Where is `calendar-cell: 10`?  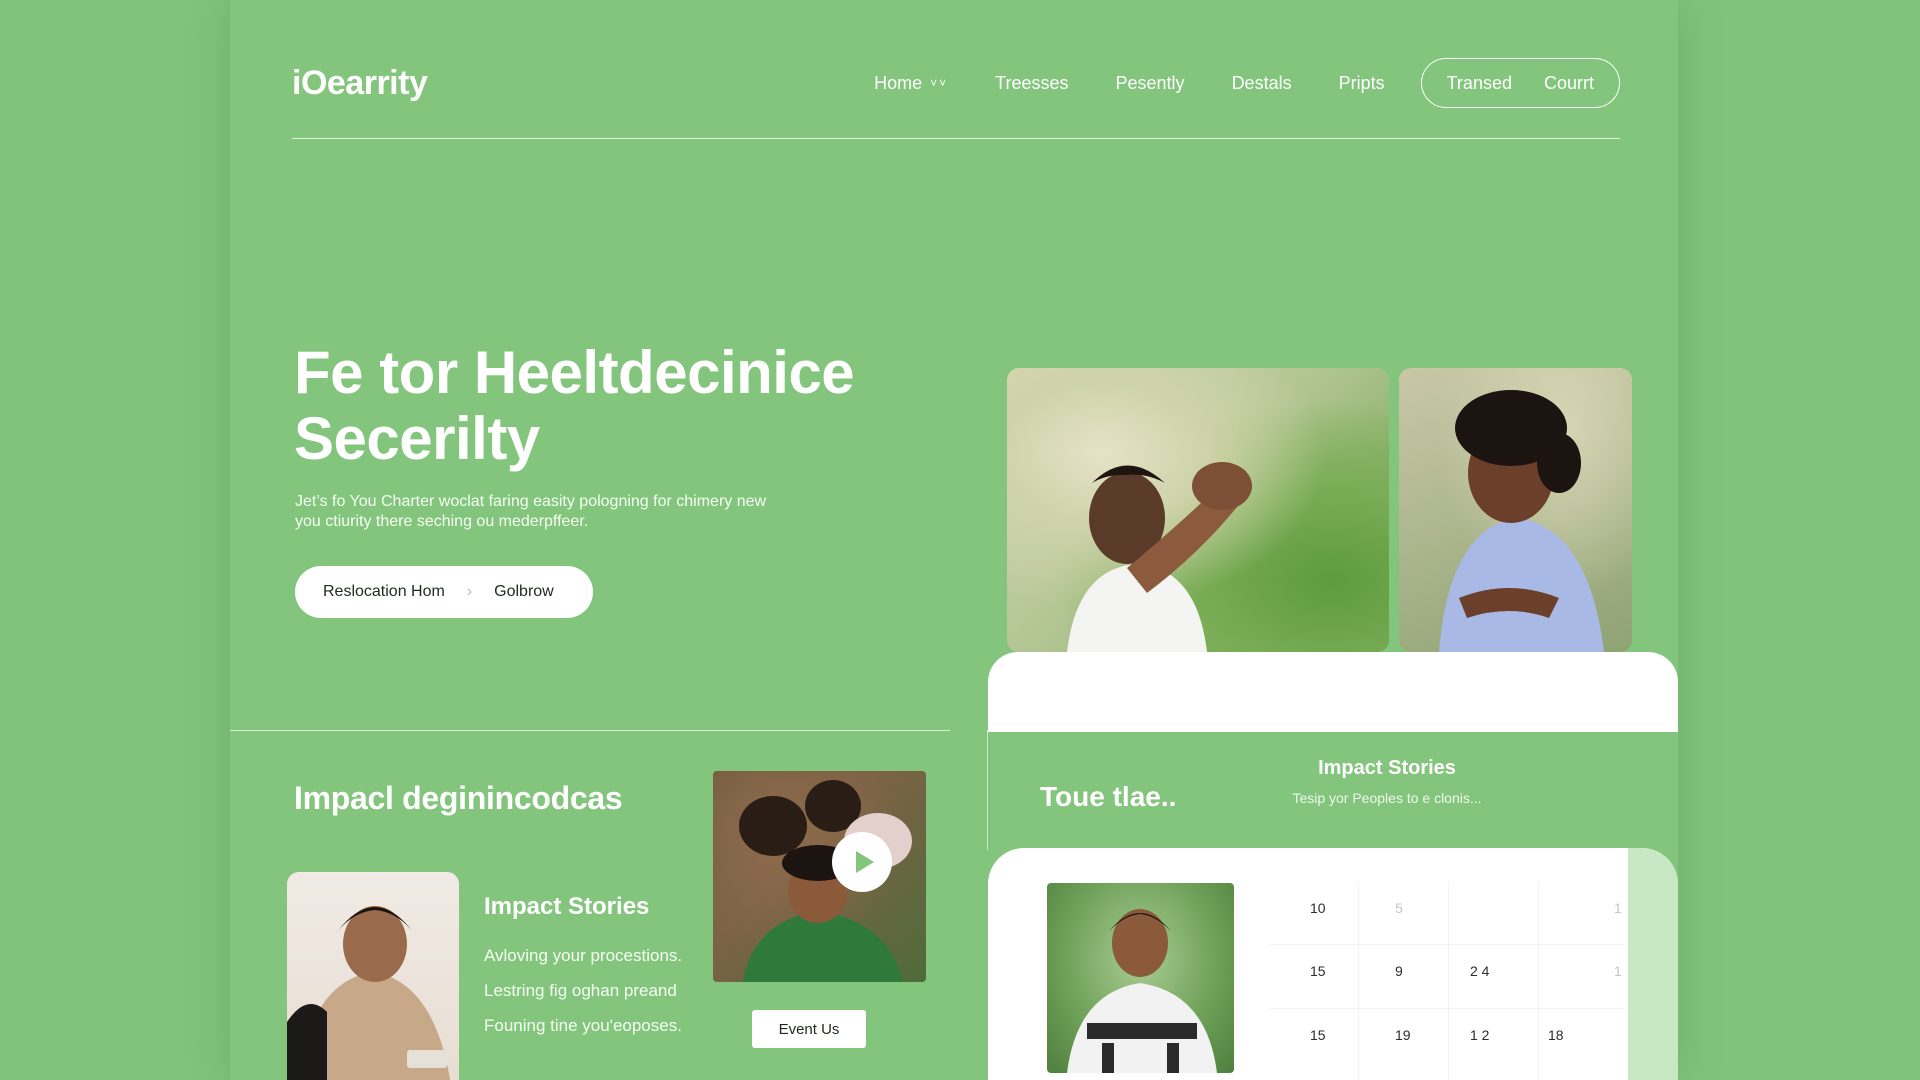
calendar-cell: 10 is located at coordinates (1318, 908).